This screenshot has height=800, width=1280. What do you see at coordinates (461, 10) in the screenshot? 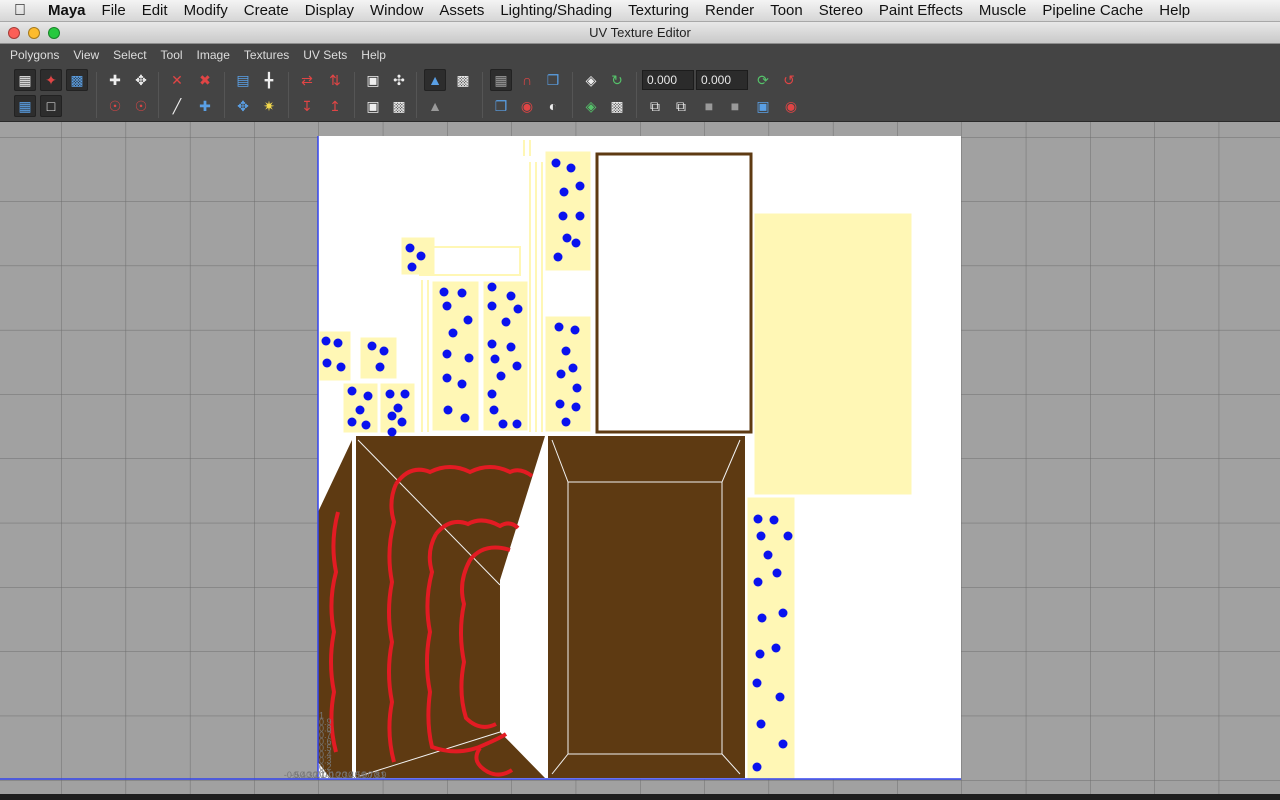
I see `mac-menu-assets: Assets` at bounding box center [461, 10].